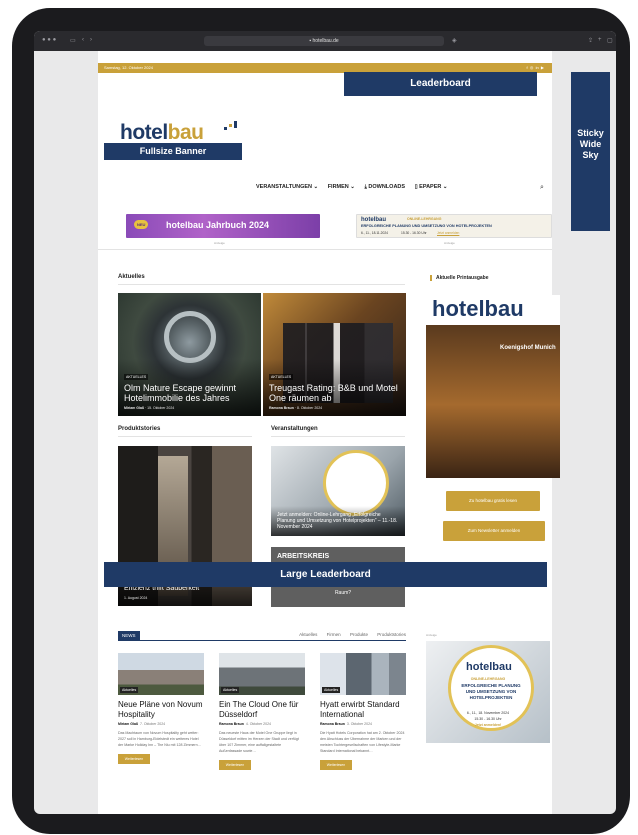 The image size is (638, 835). What do you see at coordinates (610, 40) in the screenshot?
I see `tabs-overview-icon: ▢` at bounding box center [610, 40].